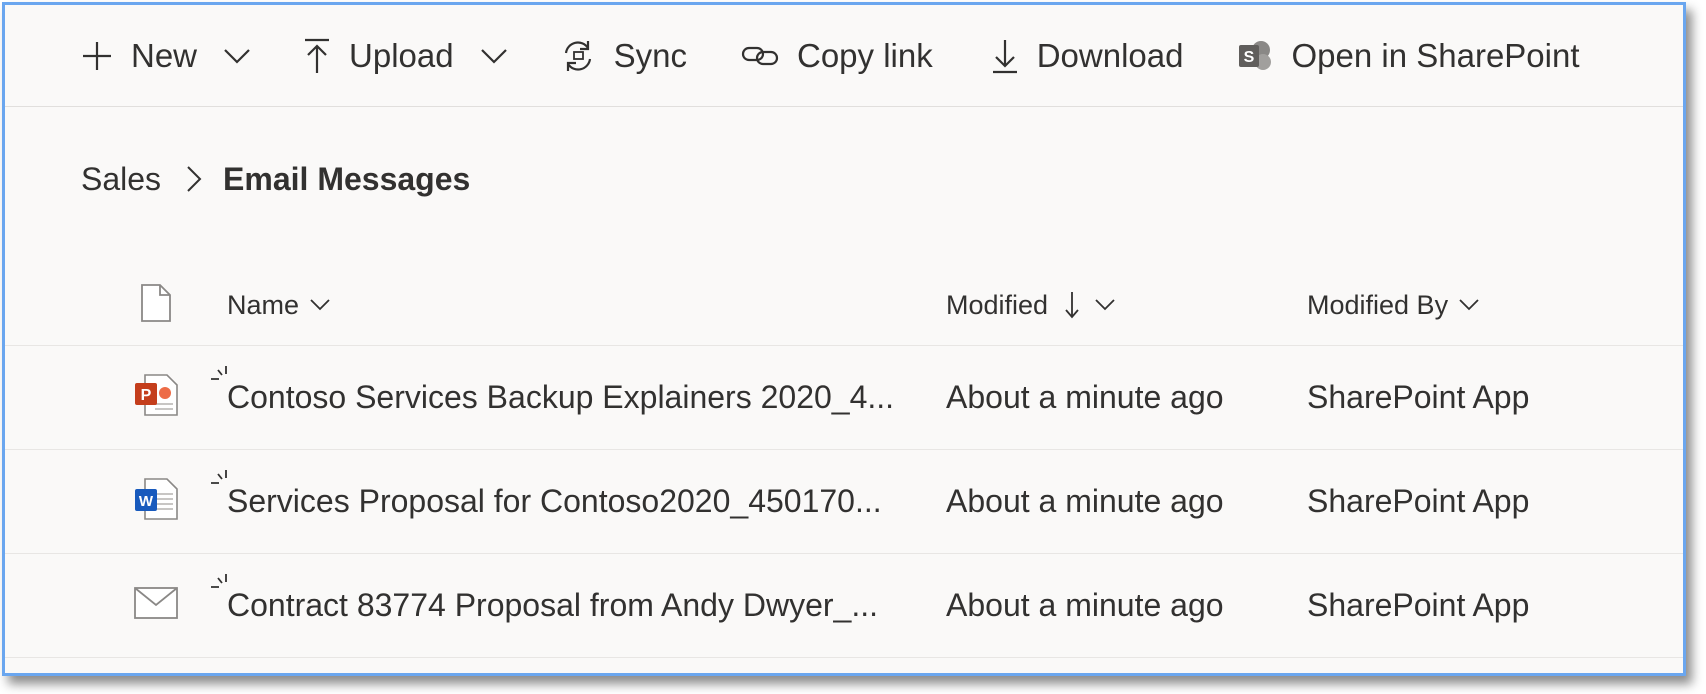 This screenshot has height=694, width=1706. I want to click on list-header-row: Name Modified Modified By, so click(844, 305).